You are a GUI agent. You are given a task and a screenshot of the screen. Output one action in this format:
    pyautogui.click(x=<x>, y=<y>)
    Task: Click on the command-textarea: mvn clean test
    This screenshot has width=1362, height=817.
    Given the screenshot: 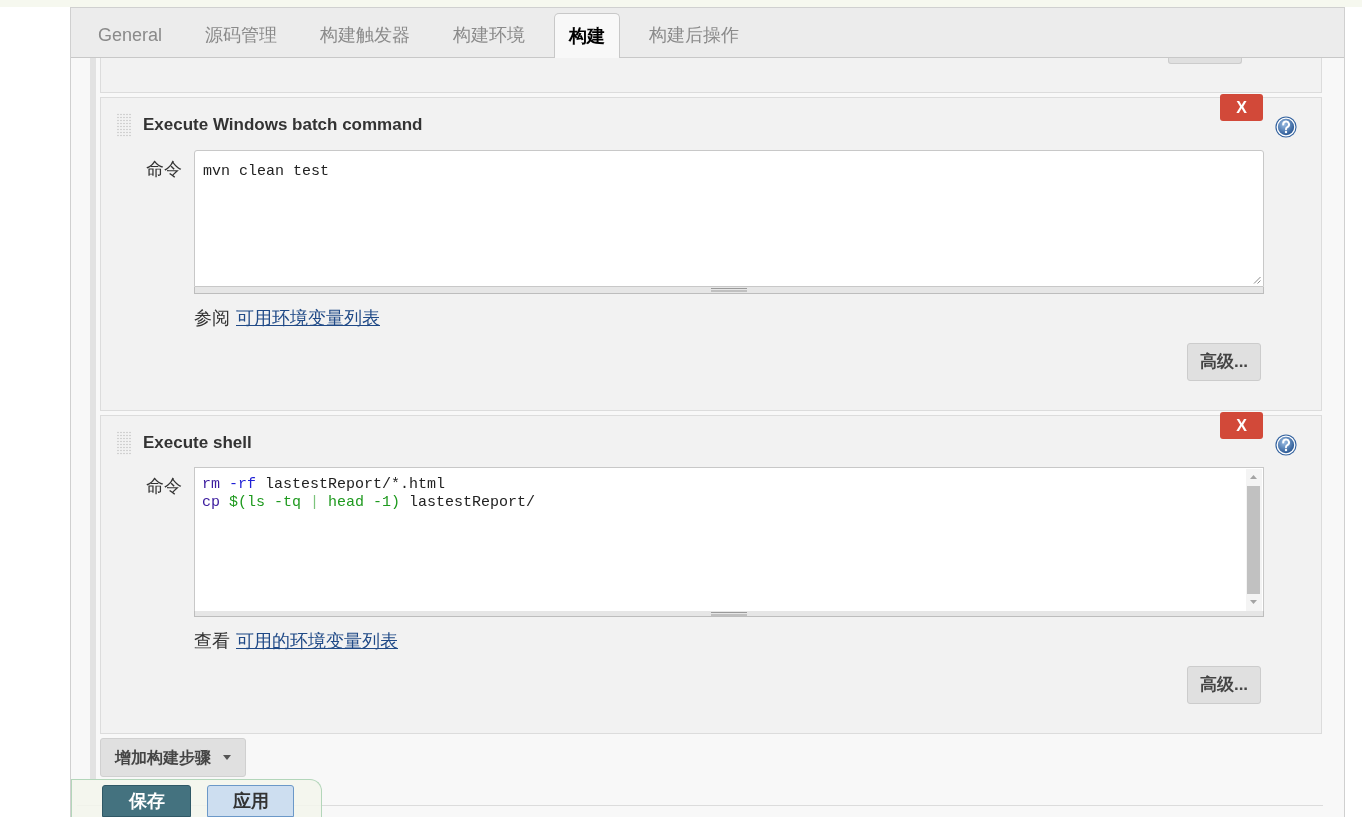 What is the action you would take?
    pyautogui.click(x=729, y=218)
    